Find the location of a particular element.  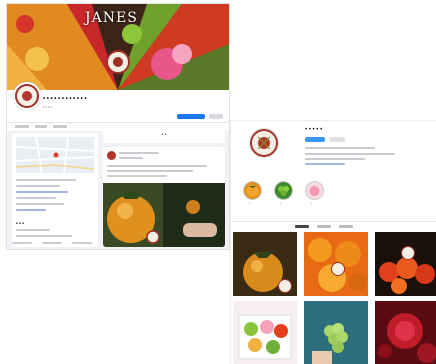

grid-post-grapes is located at coordinates (336, 332).